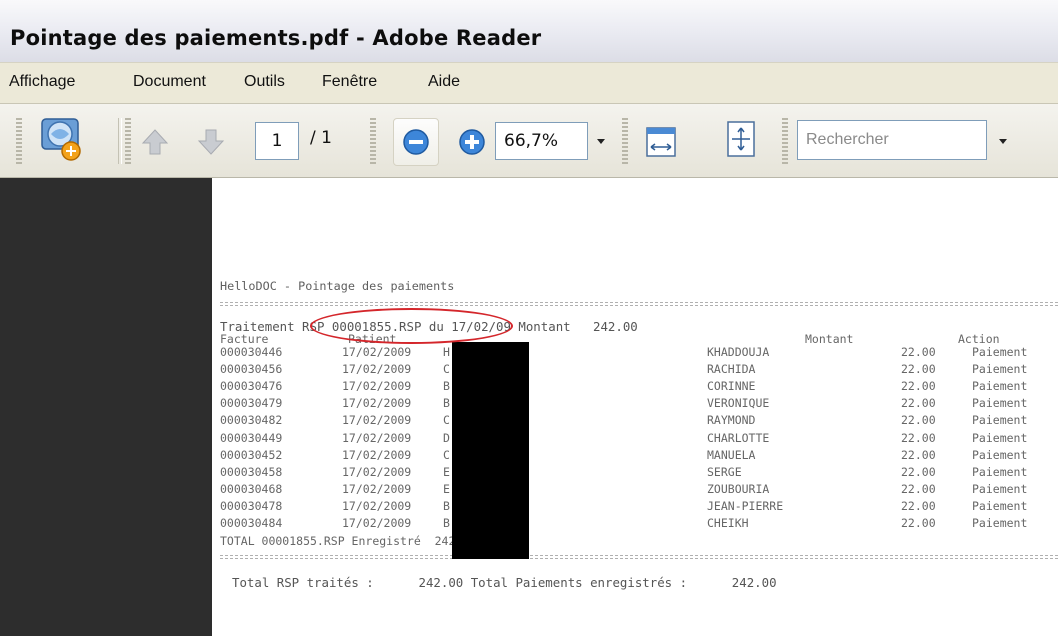 Image resolution: width=1058 pixels, height=636 pixels. Describe the element at coordinates (120, 141) in the screenshot. I see `toolbar-separator` at that location.